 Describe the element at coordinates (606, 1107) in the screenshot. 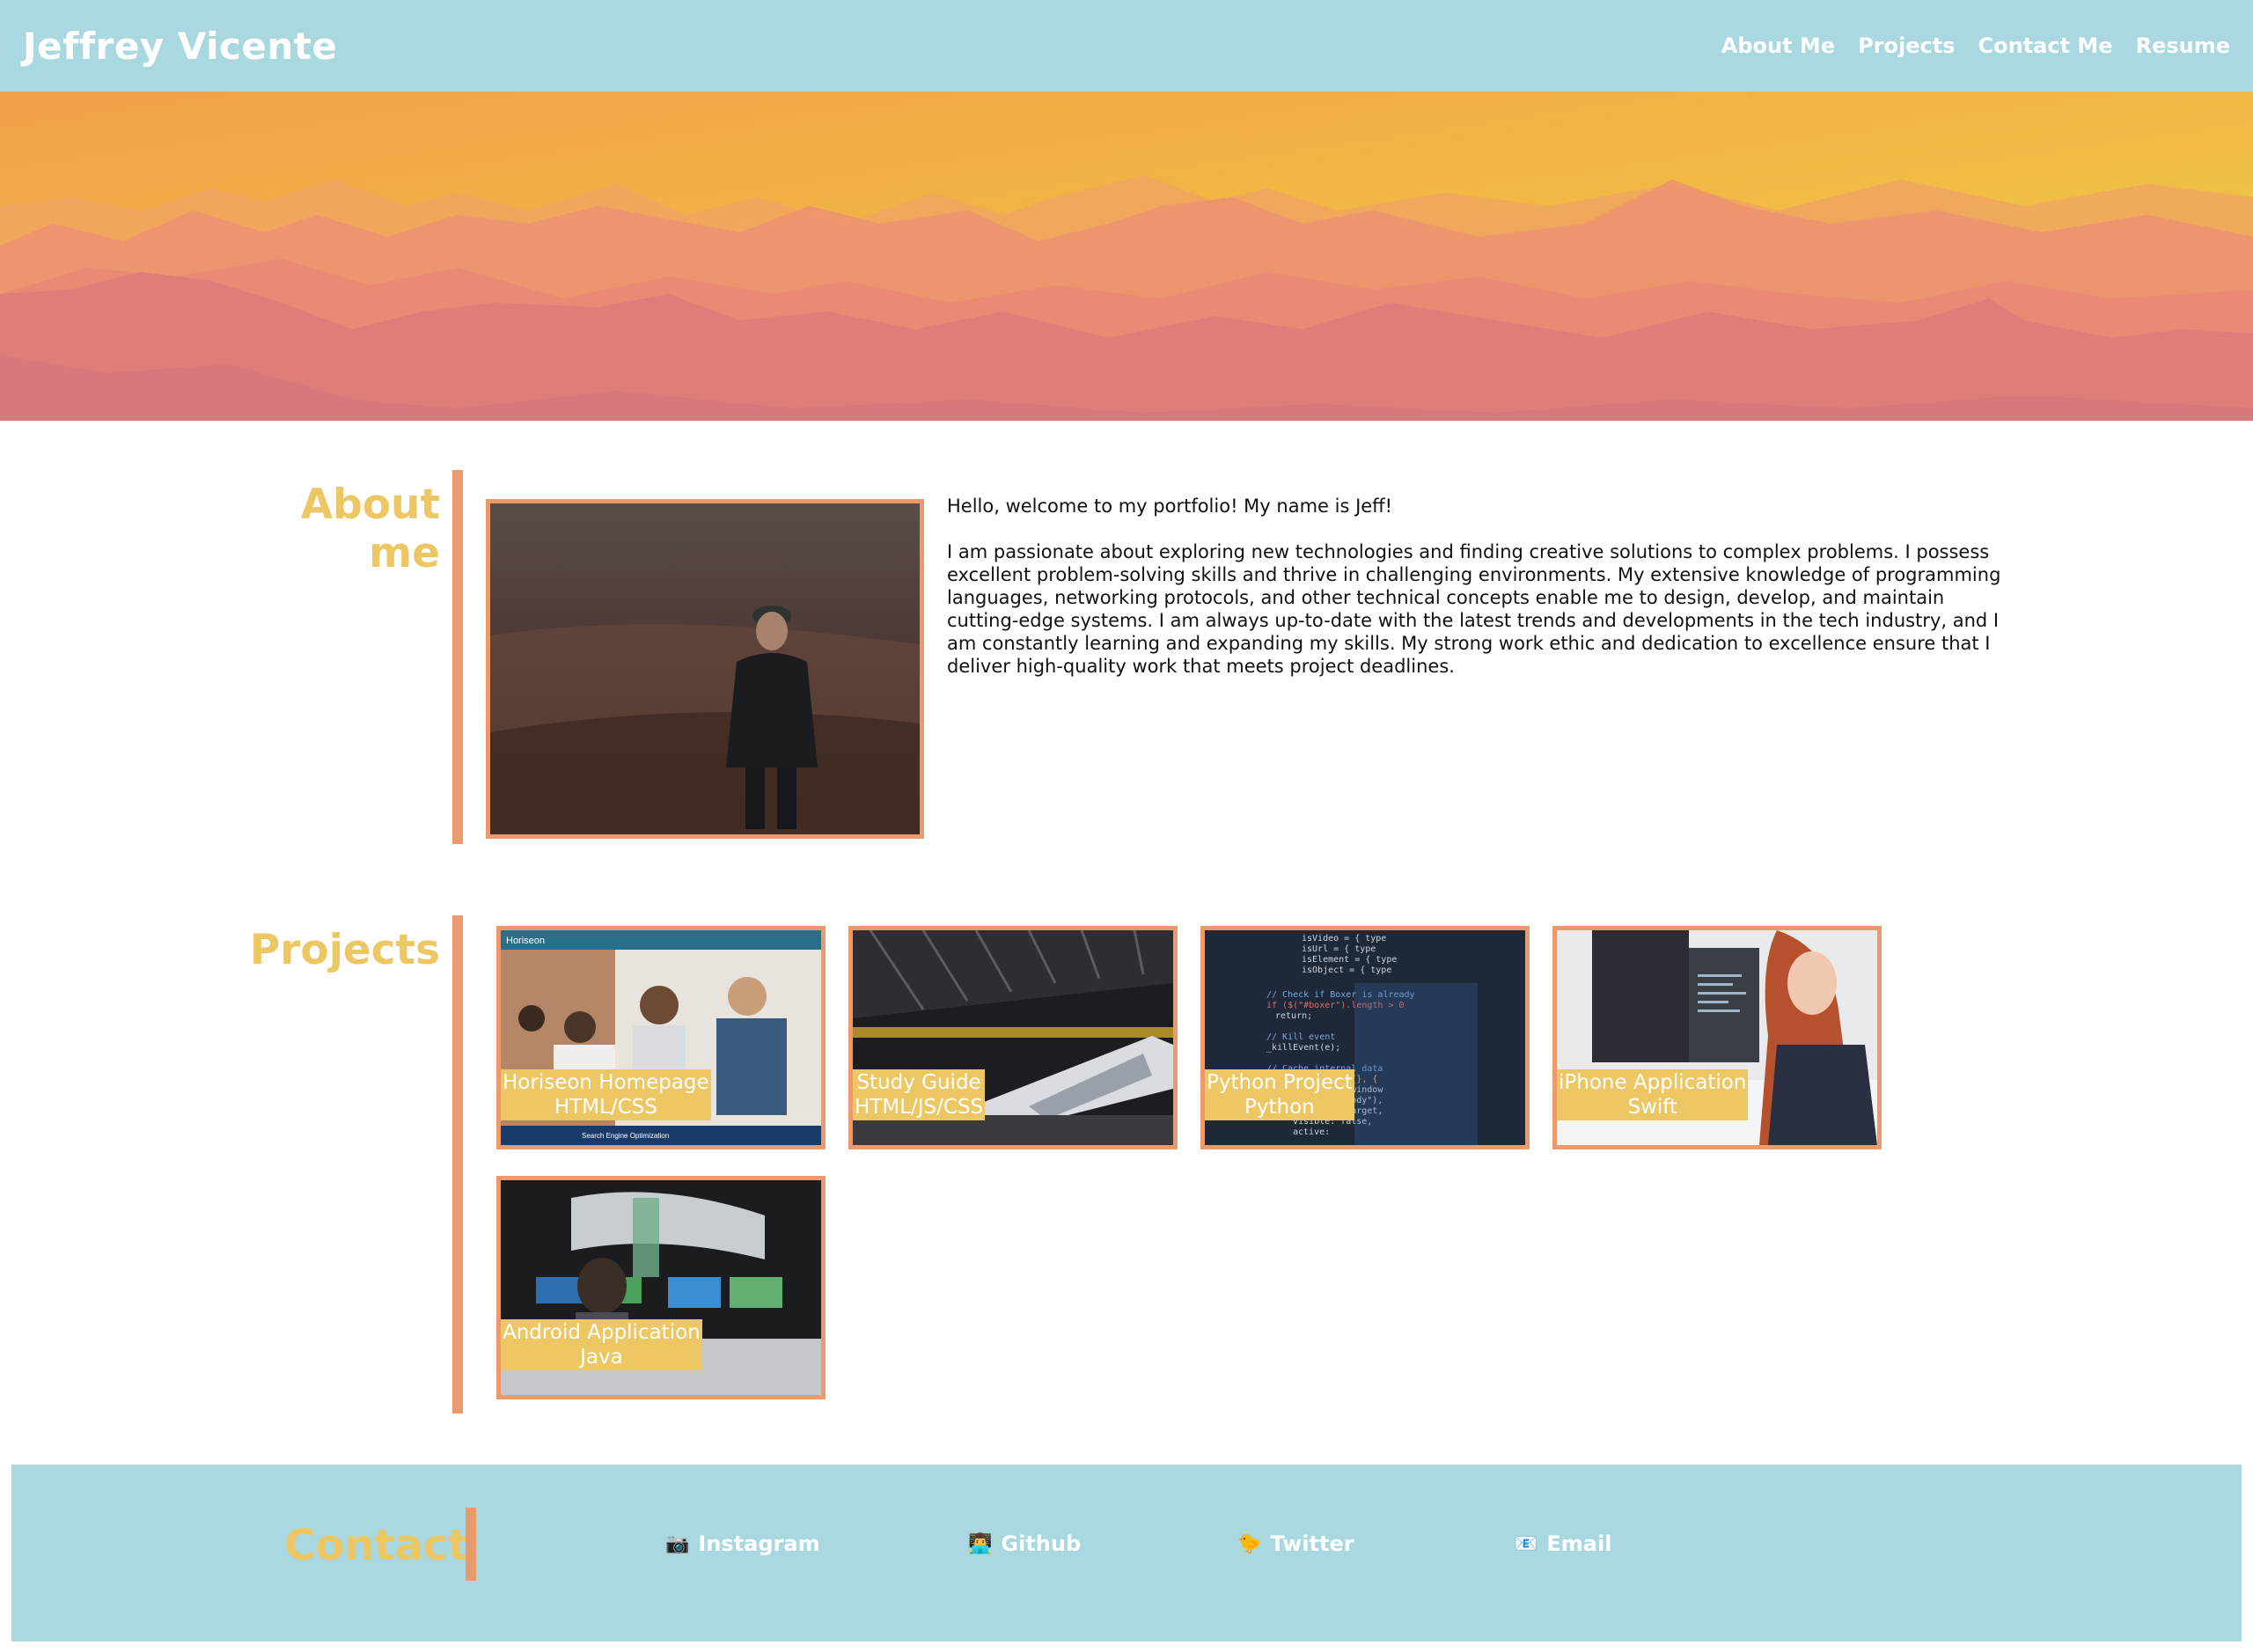

I see `project-tech: HTML/CSS` at that location.